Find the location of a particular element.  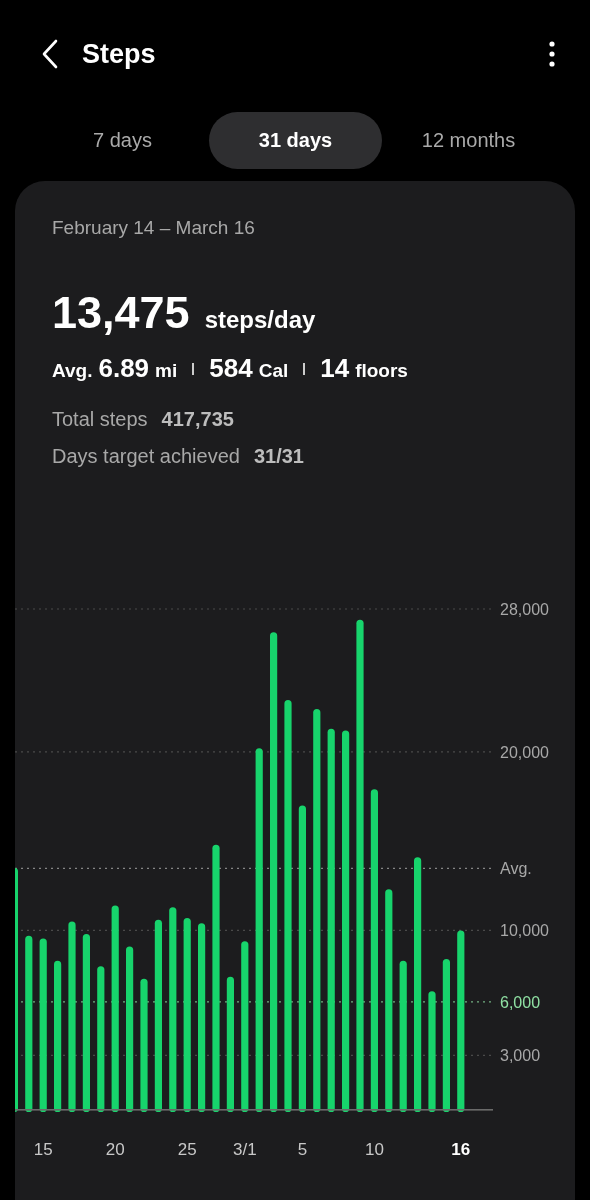

stat-unit: mi is located at coordinates (166, 371).